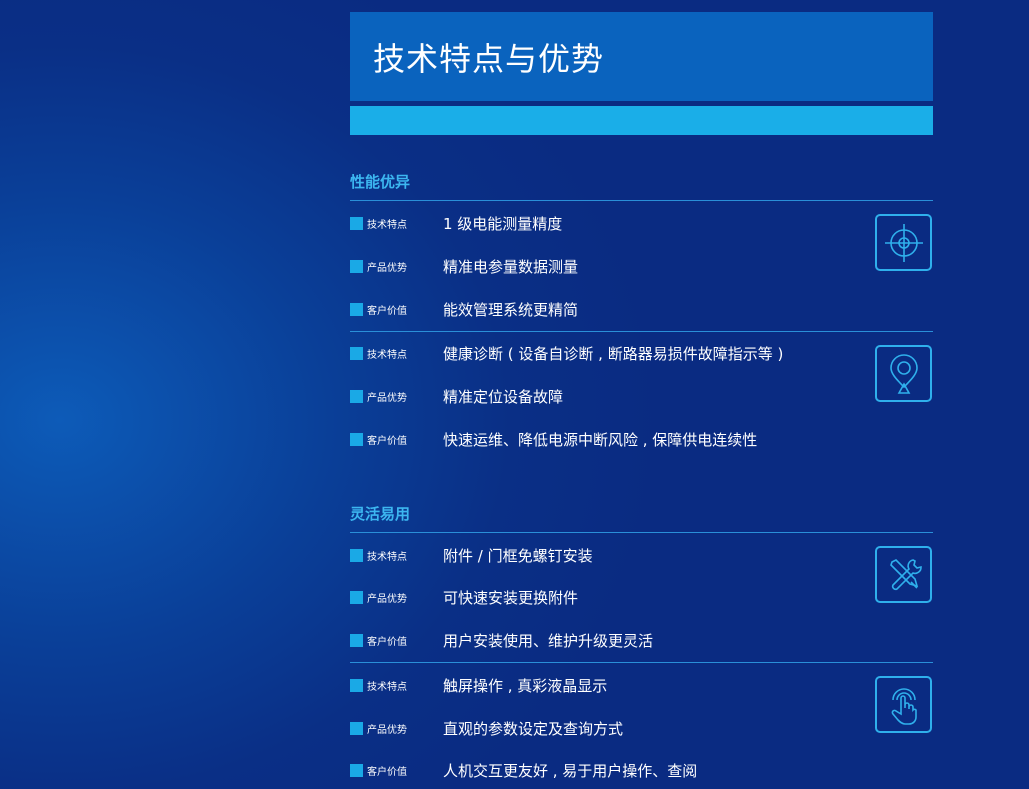 The width and height of the screenshot is (1029, 789). I want to click on list-item: 客户价值 用户安装使用、维护升级更灵活, so click(501, 640).